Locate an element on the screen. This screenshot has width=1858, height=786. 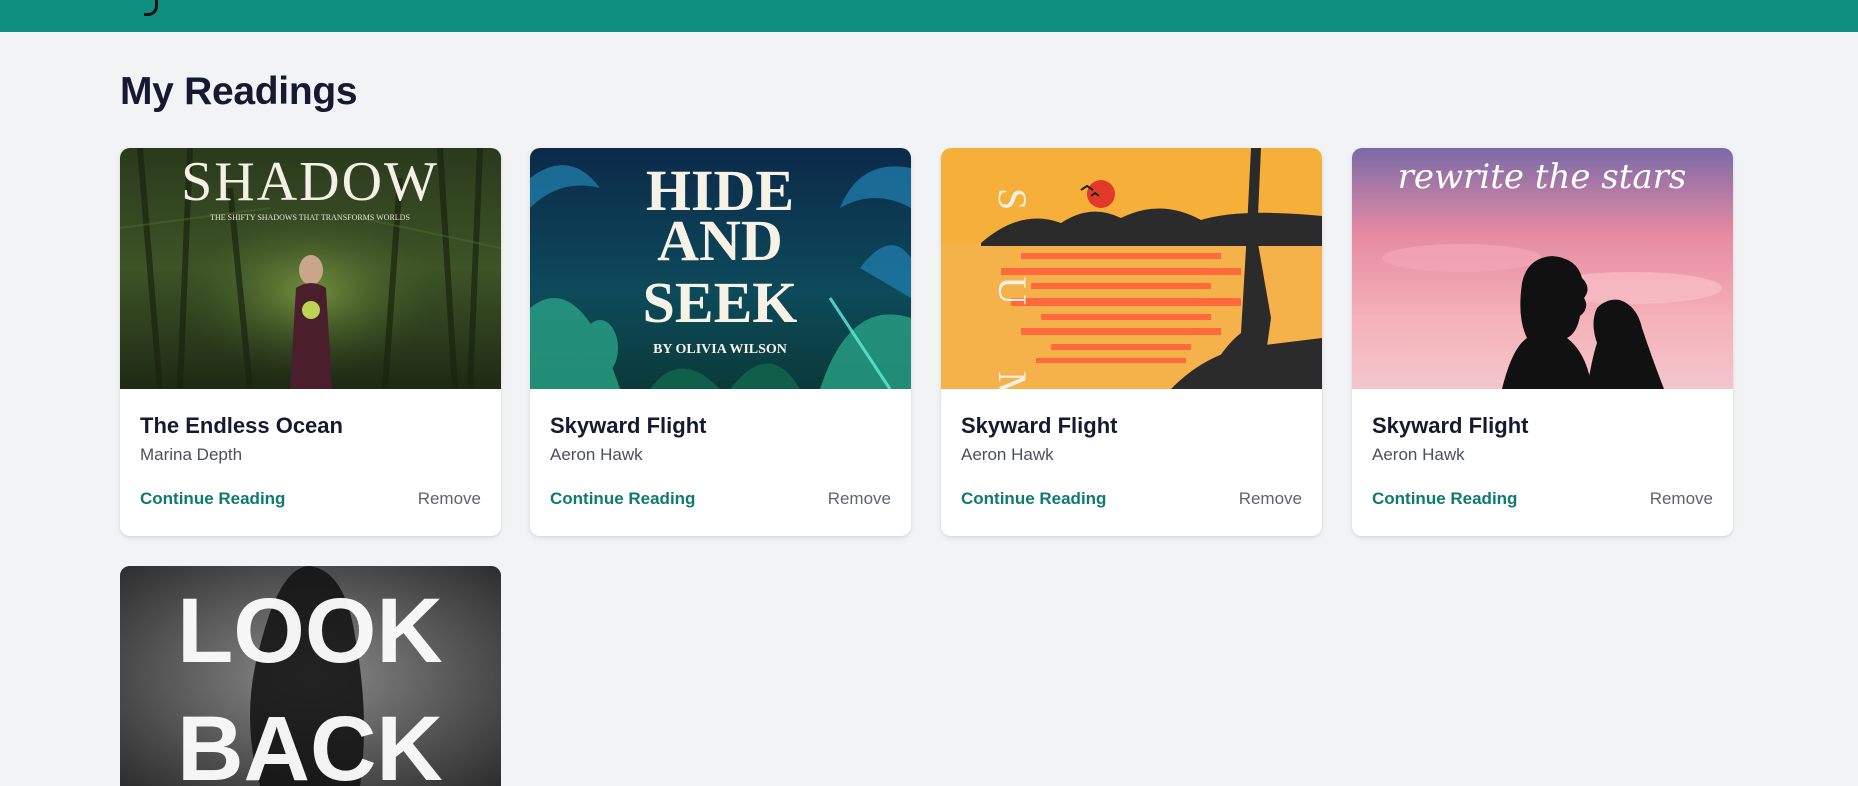
svg-text: rewrite the stars is located at coordinates (1542, 177).